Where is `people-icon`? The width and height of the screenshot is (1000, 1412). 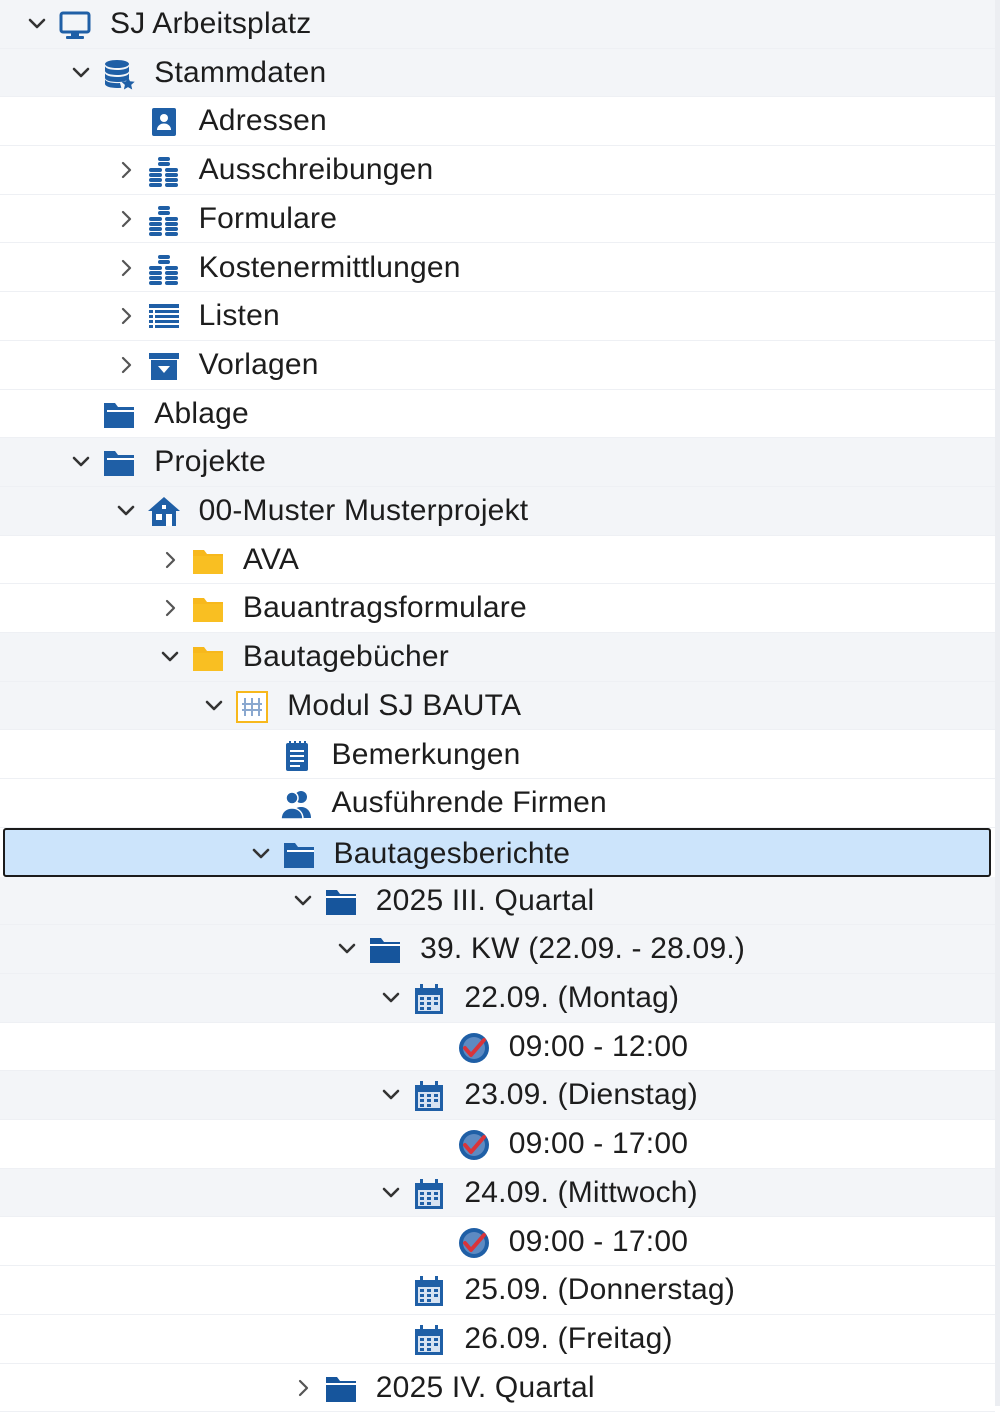 people-icon is located at coordinates (296, 804).